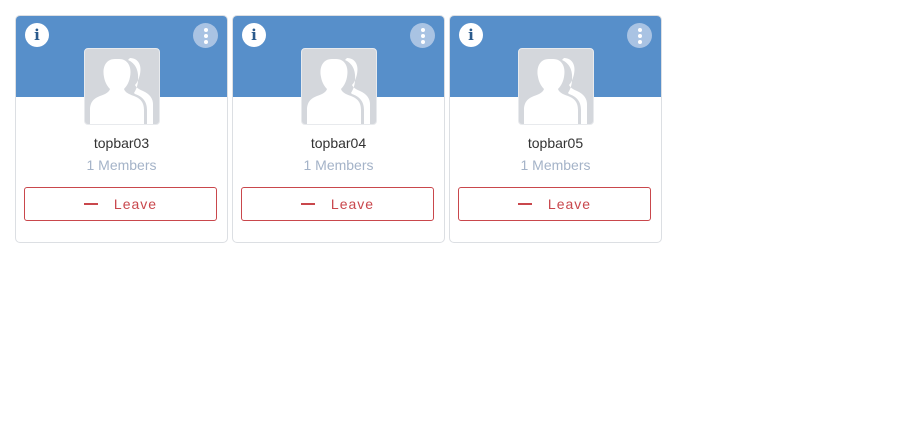  Describe the element at coordinates (121, 143) in the screenshot. I see `group-name: topbar03` at that location.